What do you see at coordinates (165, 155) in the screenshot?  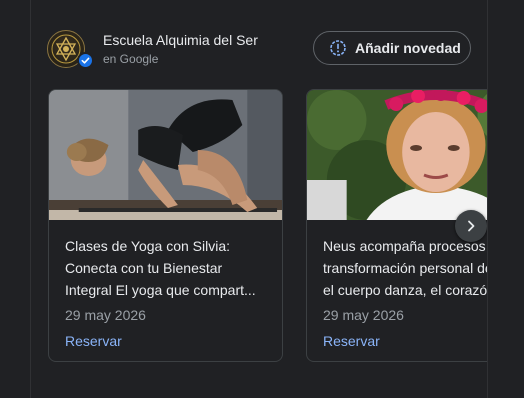 I see `yoga-pose-image` at bounding box center [165, 155].